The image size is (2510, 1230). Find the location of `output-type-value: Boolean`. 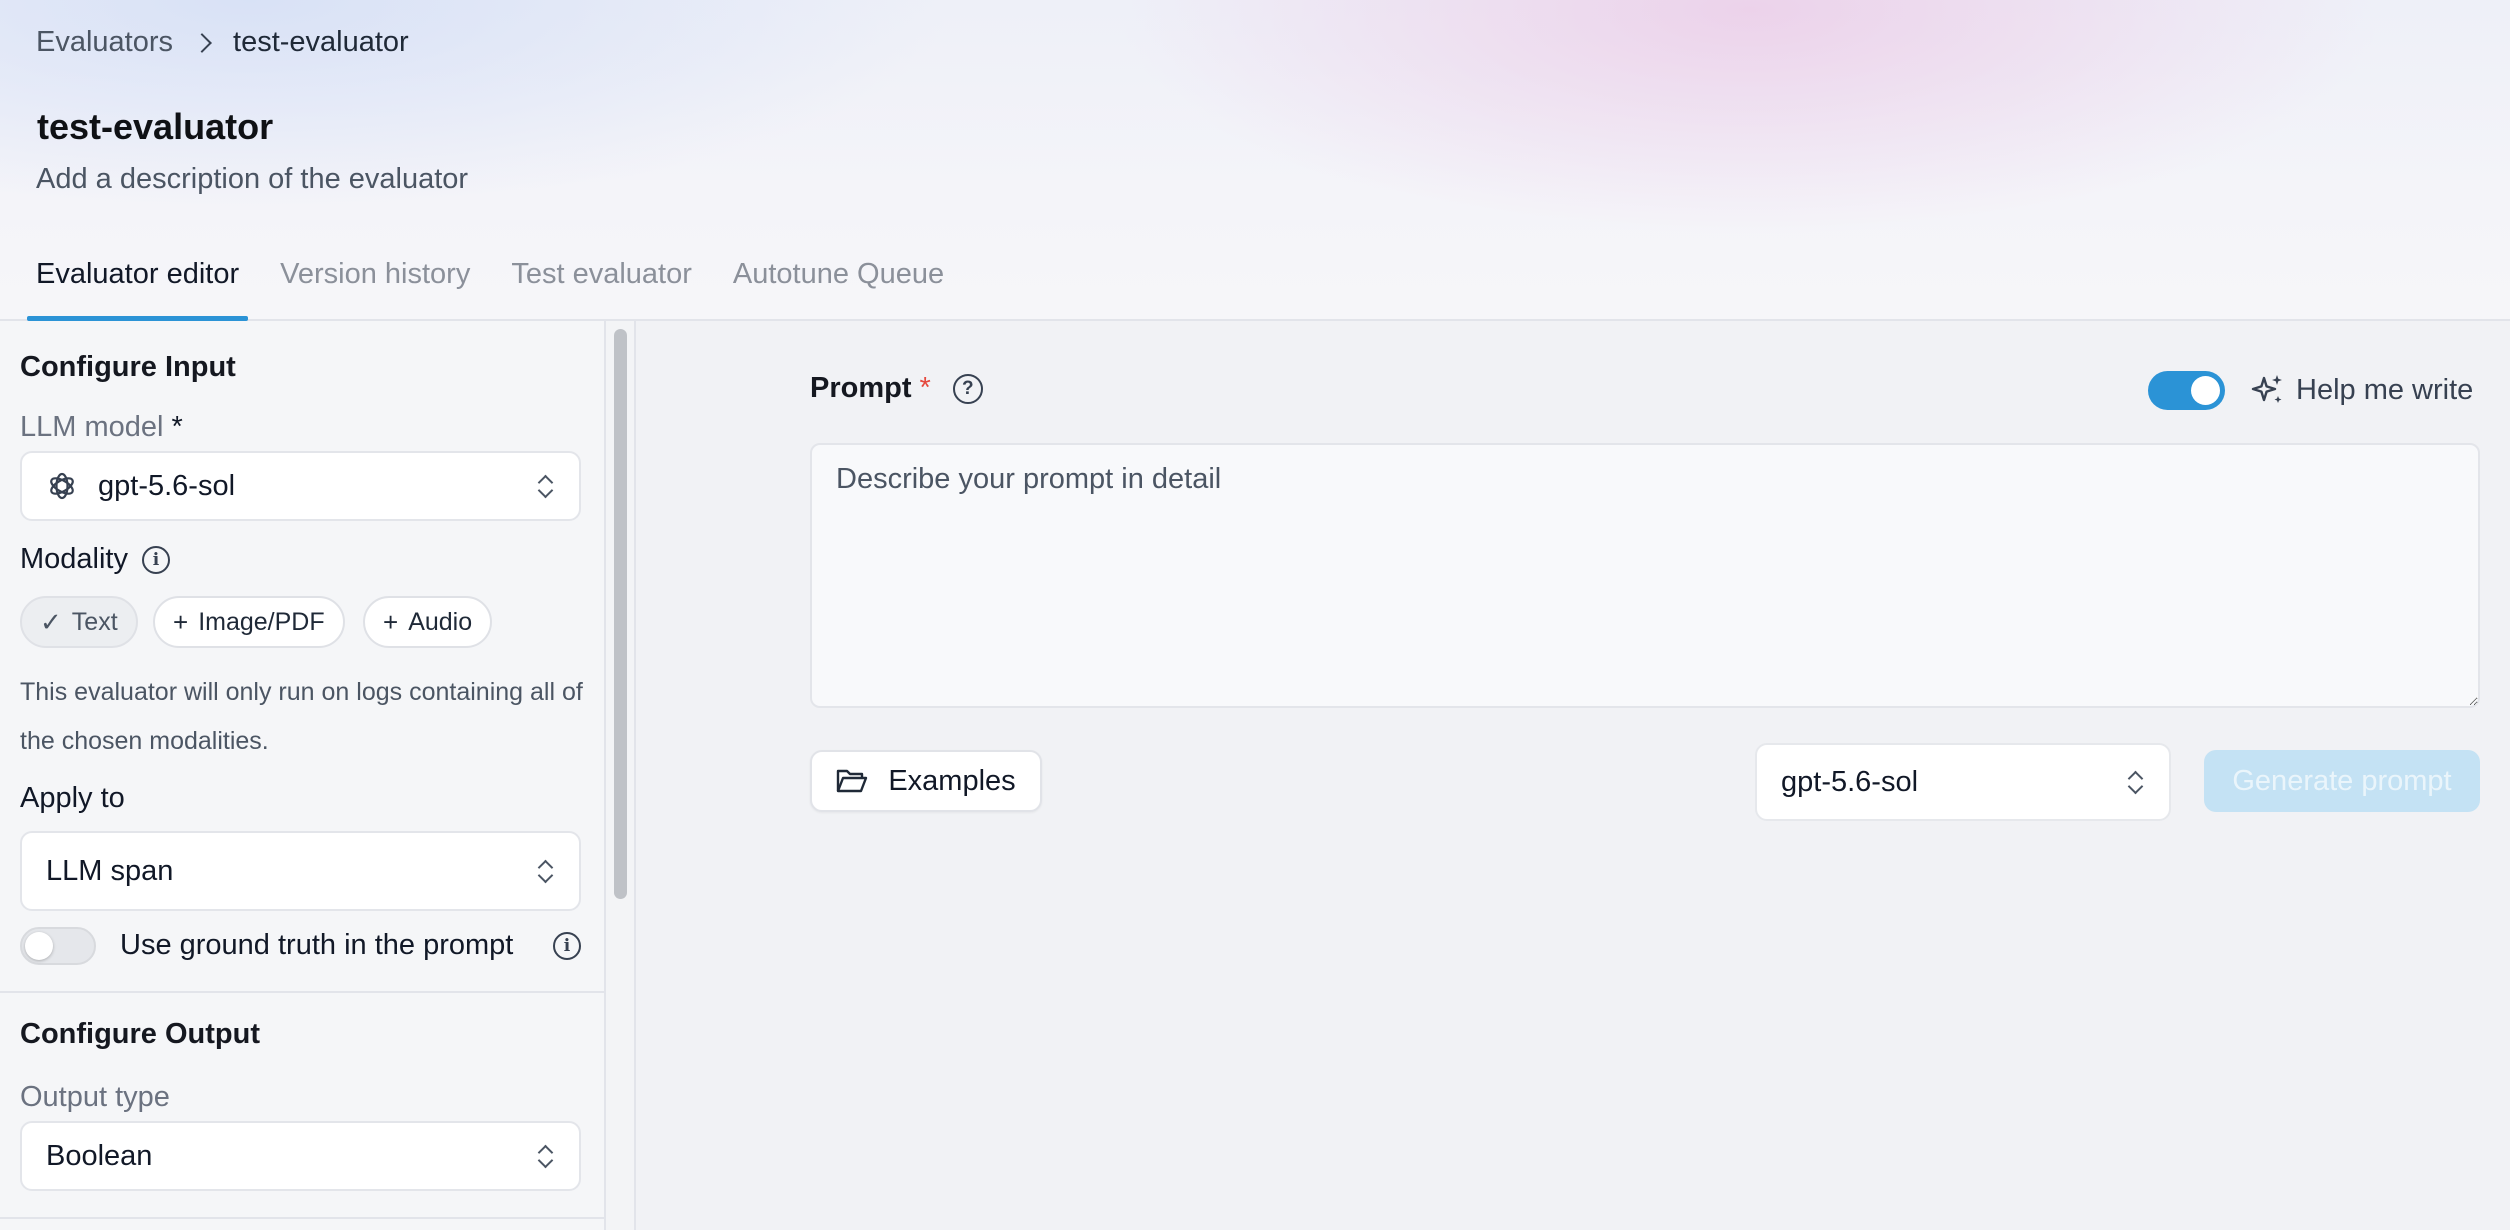

output-type-value: Boolean is located at coordinates (99, 1155).